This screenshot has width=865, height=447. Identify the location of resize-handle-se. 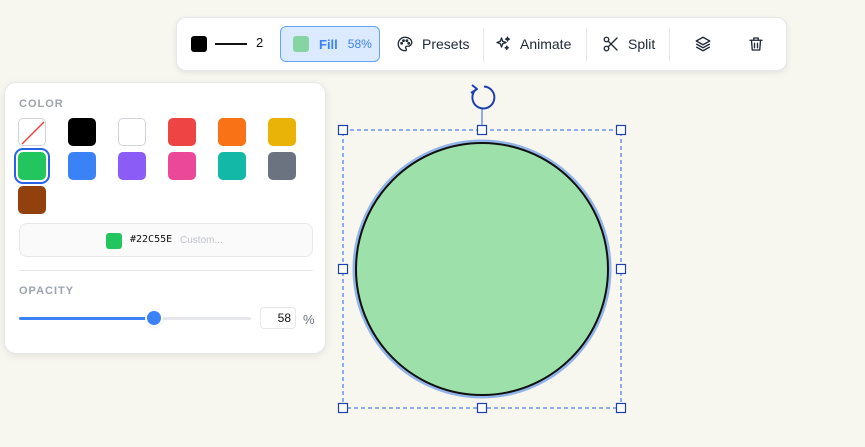
(621, 408).